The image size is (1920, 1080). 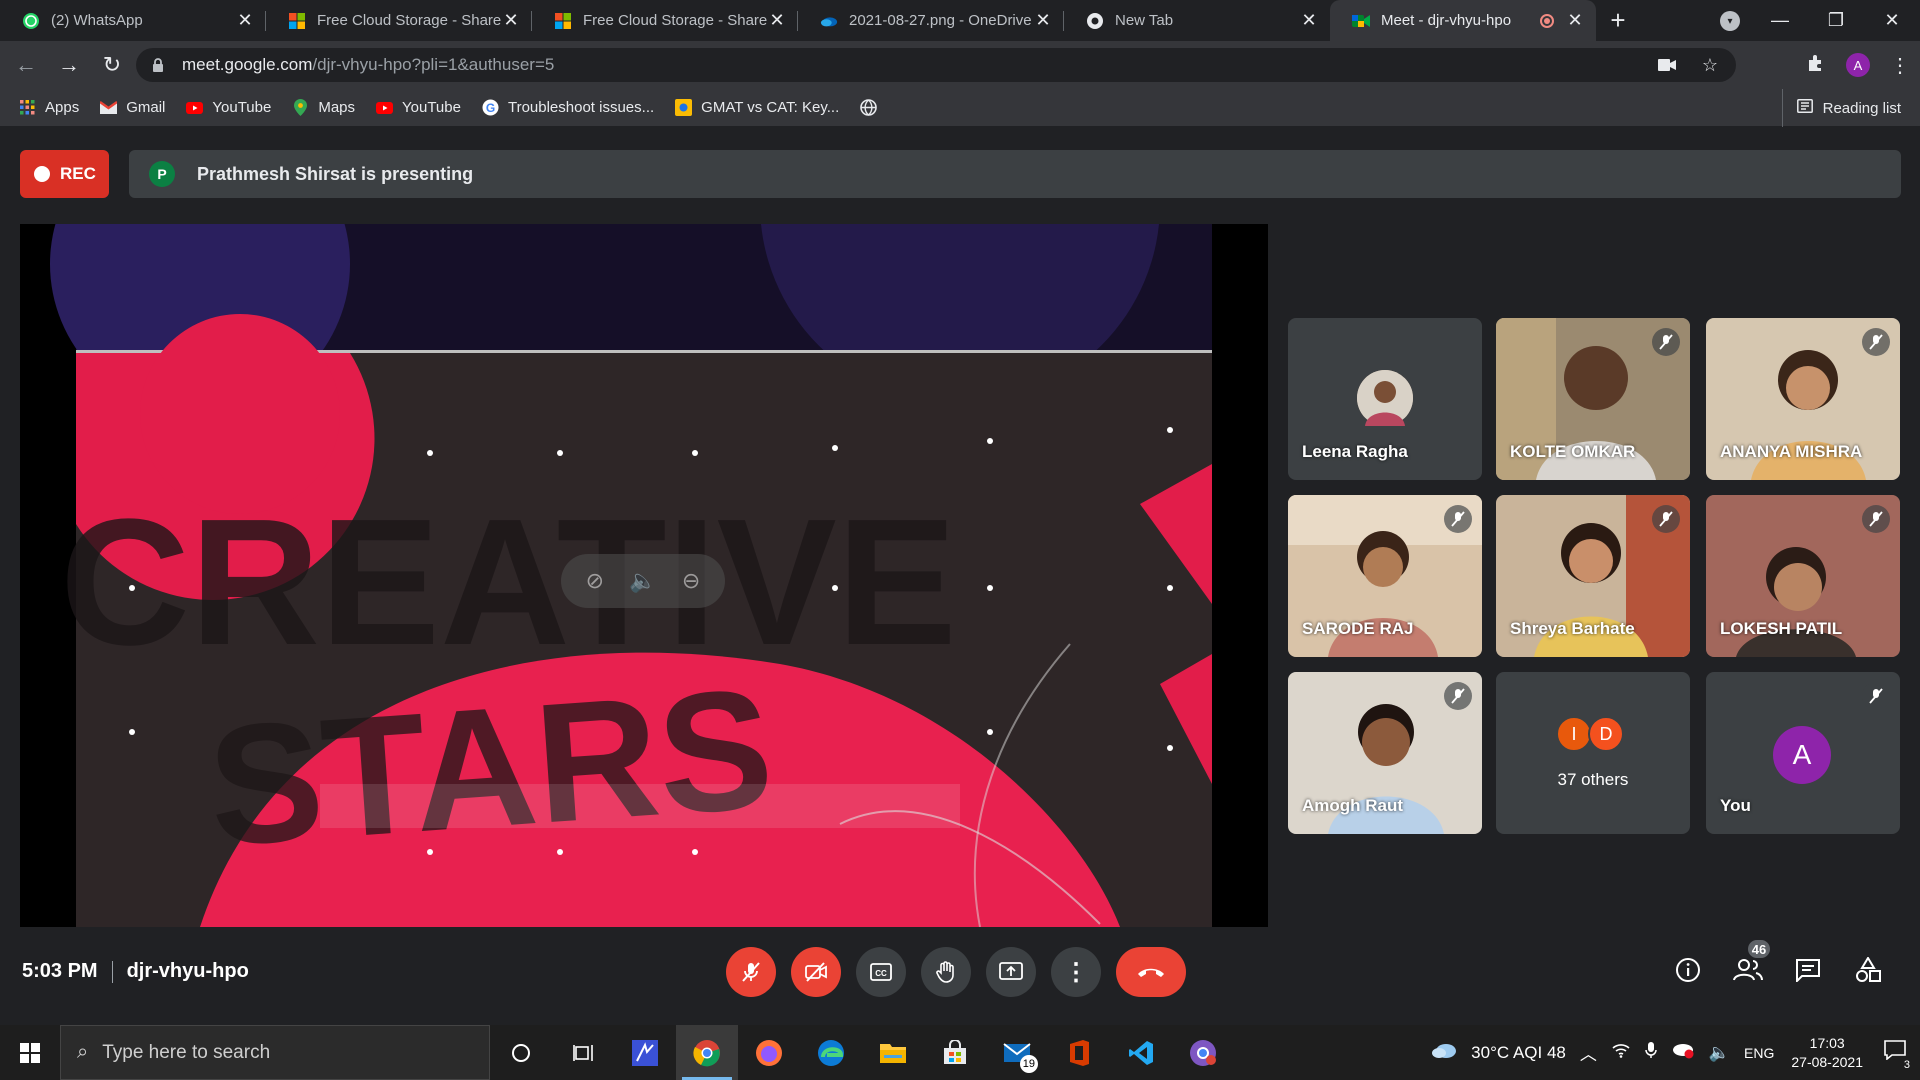 I want to click on captions-button: CC, so click(x=881, y=972).